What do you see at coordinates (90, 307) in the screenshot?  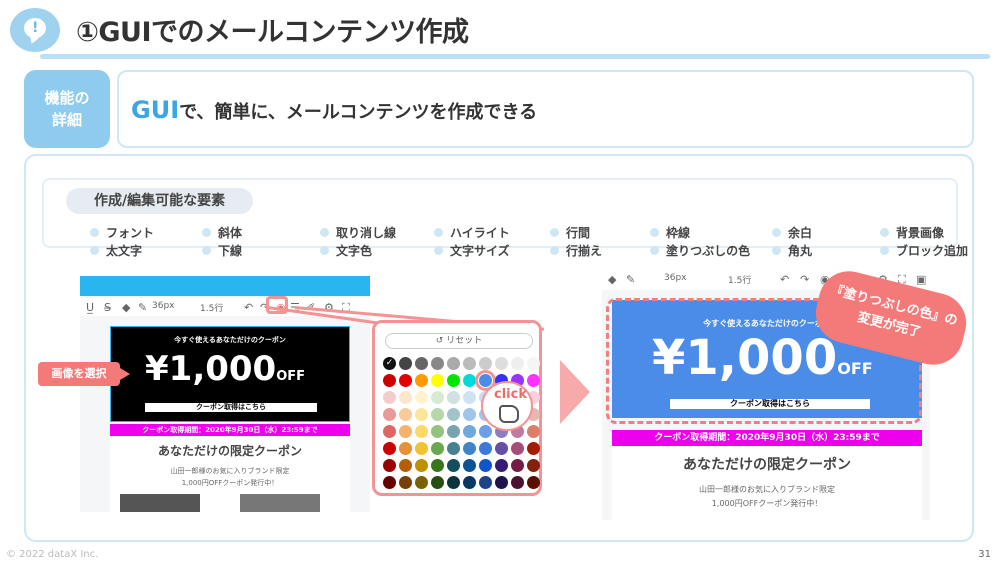 I see `underline-icon: U̲` at bounding box center [90, 307].